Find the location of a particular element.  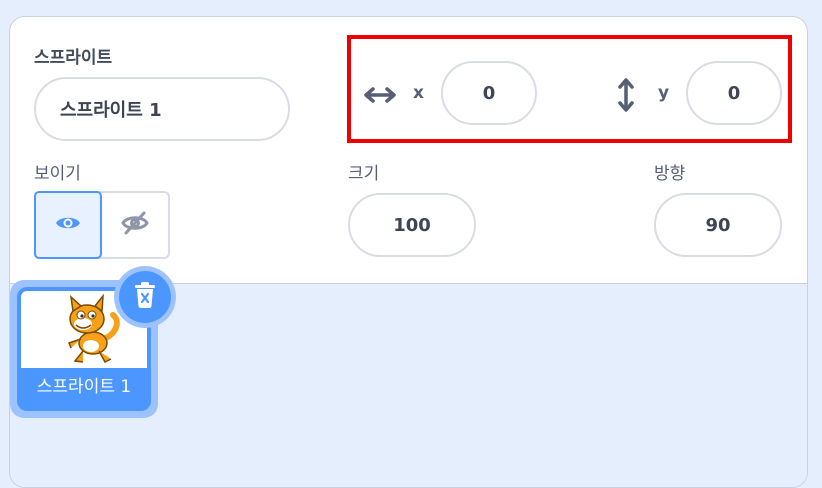

direction-label: 방향 is located at coordinates (670, 174).